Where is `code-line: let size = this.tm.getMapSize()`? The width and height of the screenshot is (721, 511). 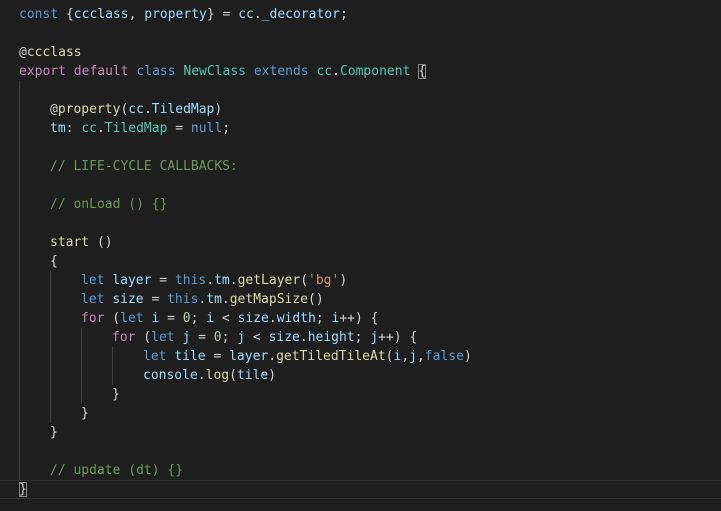 code-line: let size = this.tm.getMapSize() is located at coordinates (360, 299).